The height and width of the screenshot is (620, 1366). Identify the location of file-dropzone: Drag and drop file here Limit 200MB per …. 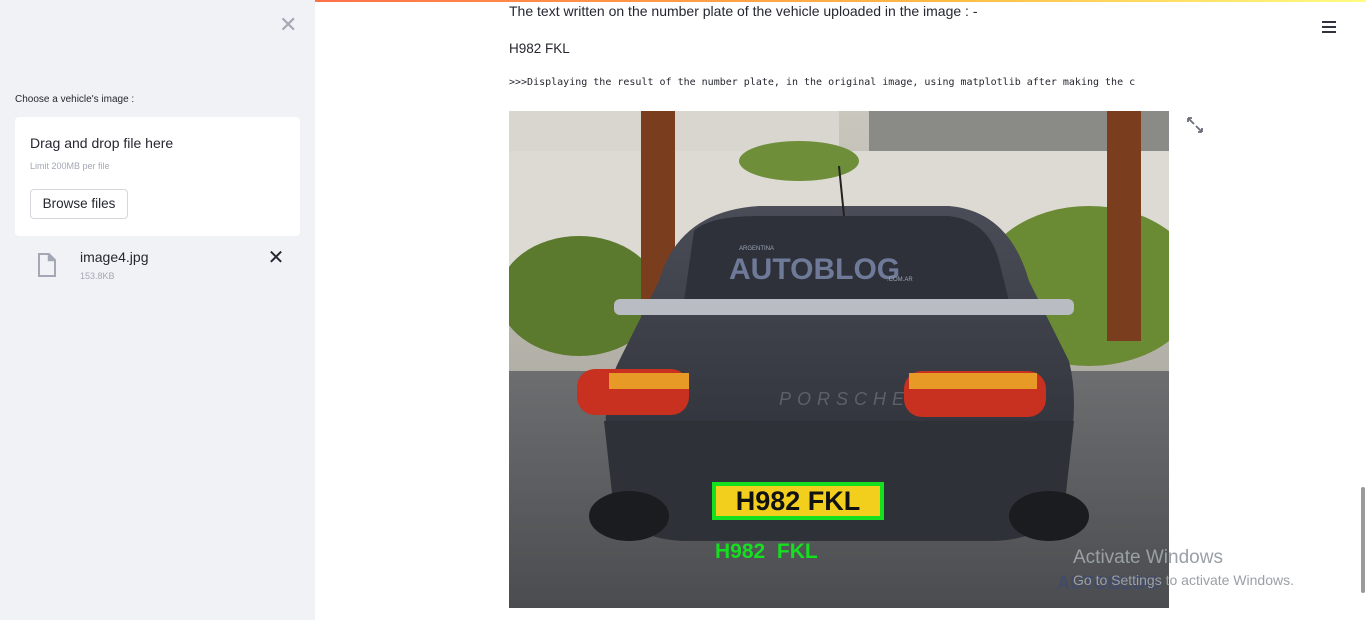
(157, 176).